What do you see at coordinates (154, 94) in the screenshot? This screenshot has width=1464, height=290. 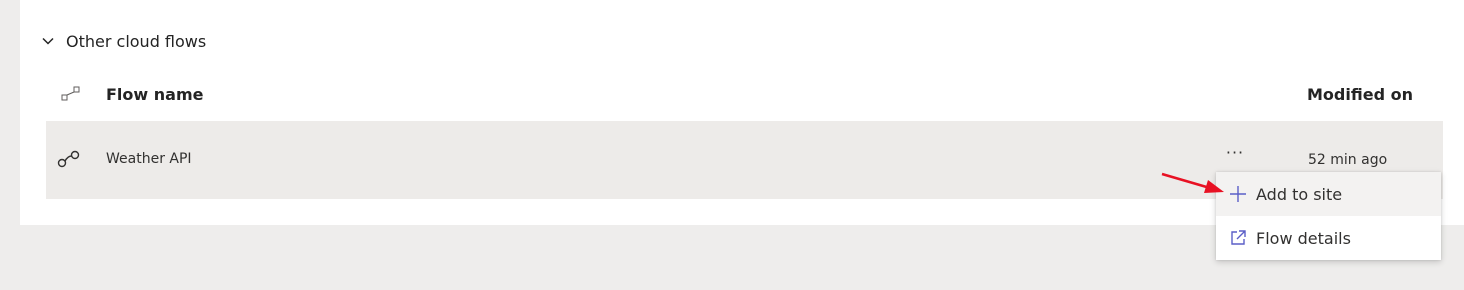 I see `column-header-flow-name: Flow name` at bounding box center [154, 94].